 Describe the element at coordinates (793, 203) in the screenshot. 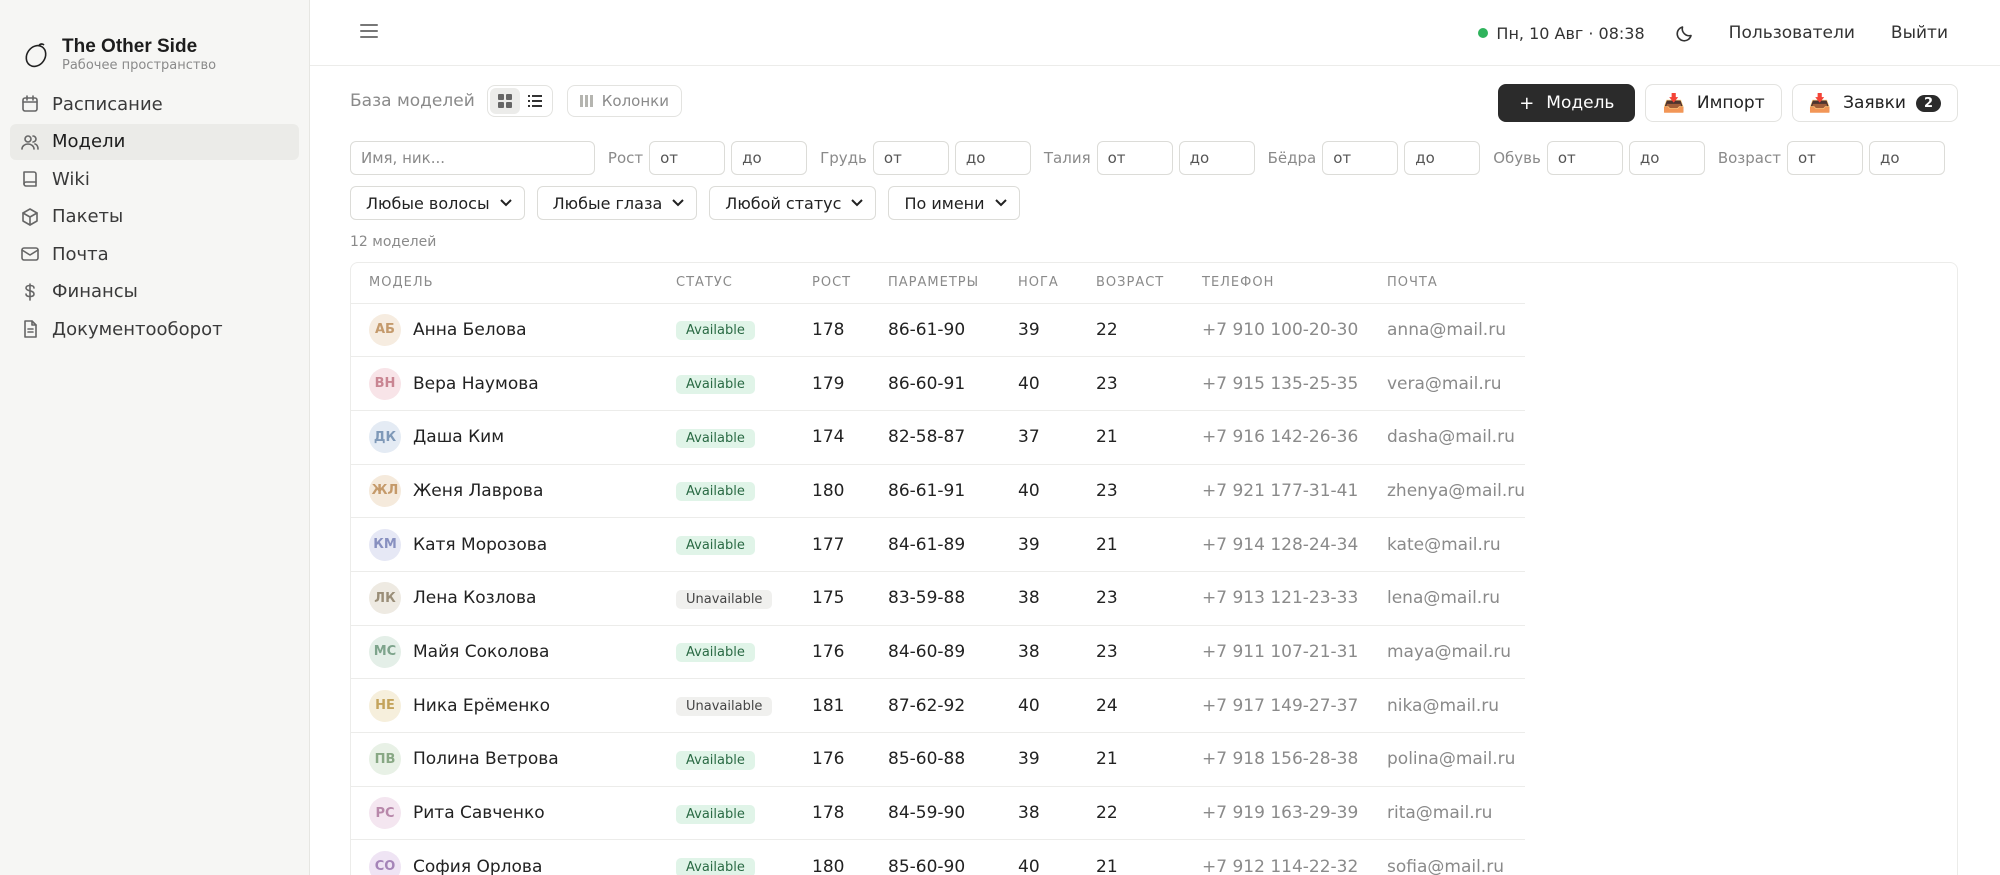

I see `status-select: Любой статус` at that location.